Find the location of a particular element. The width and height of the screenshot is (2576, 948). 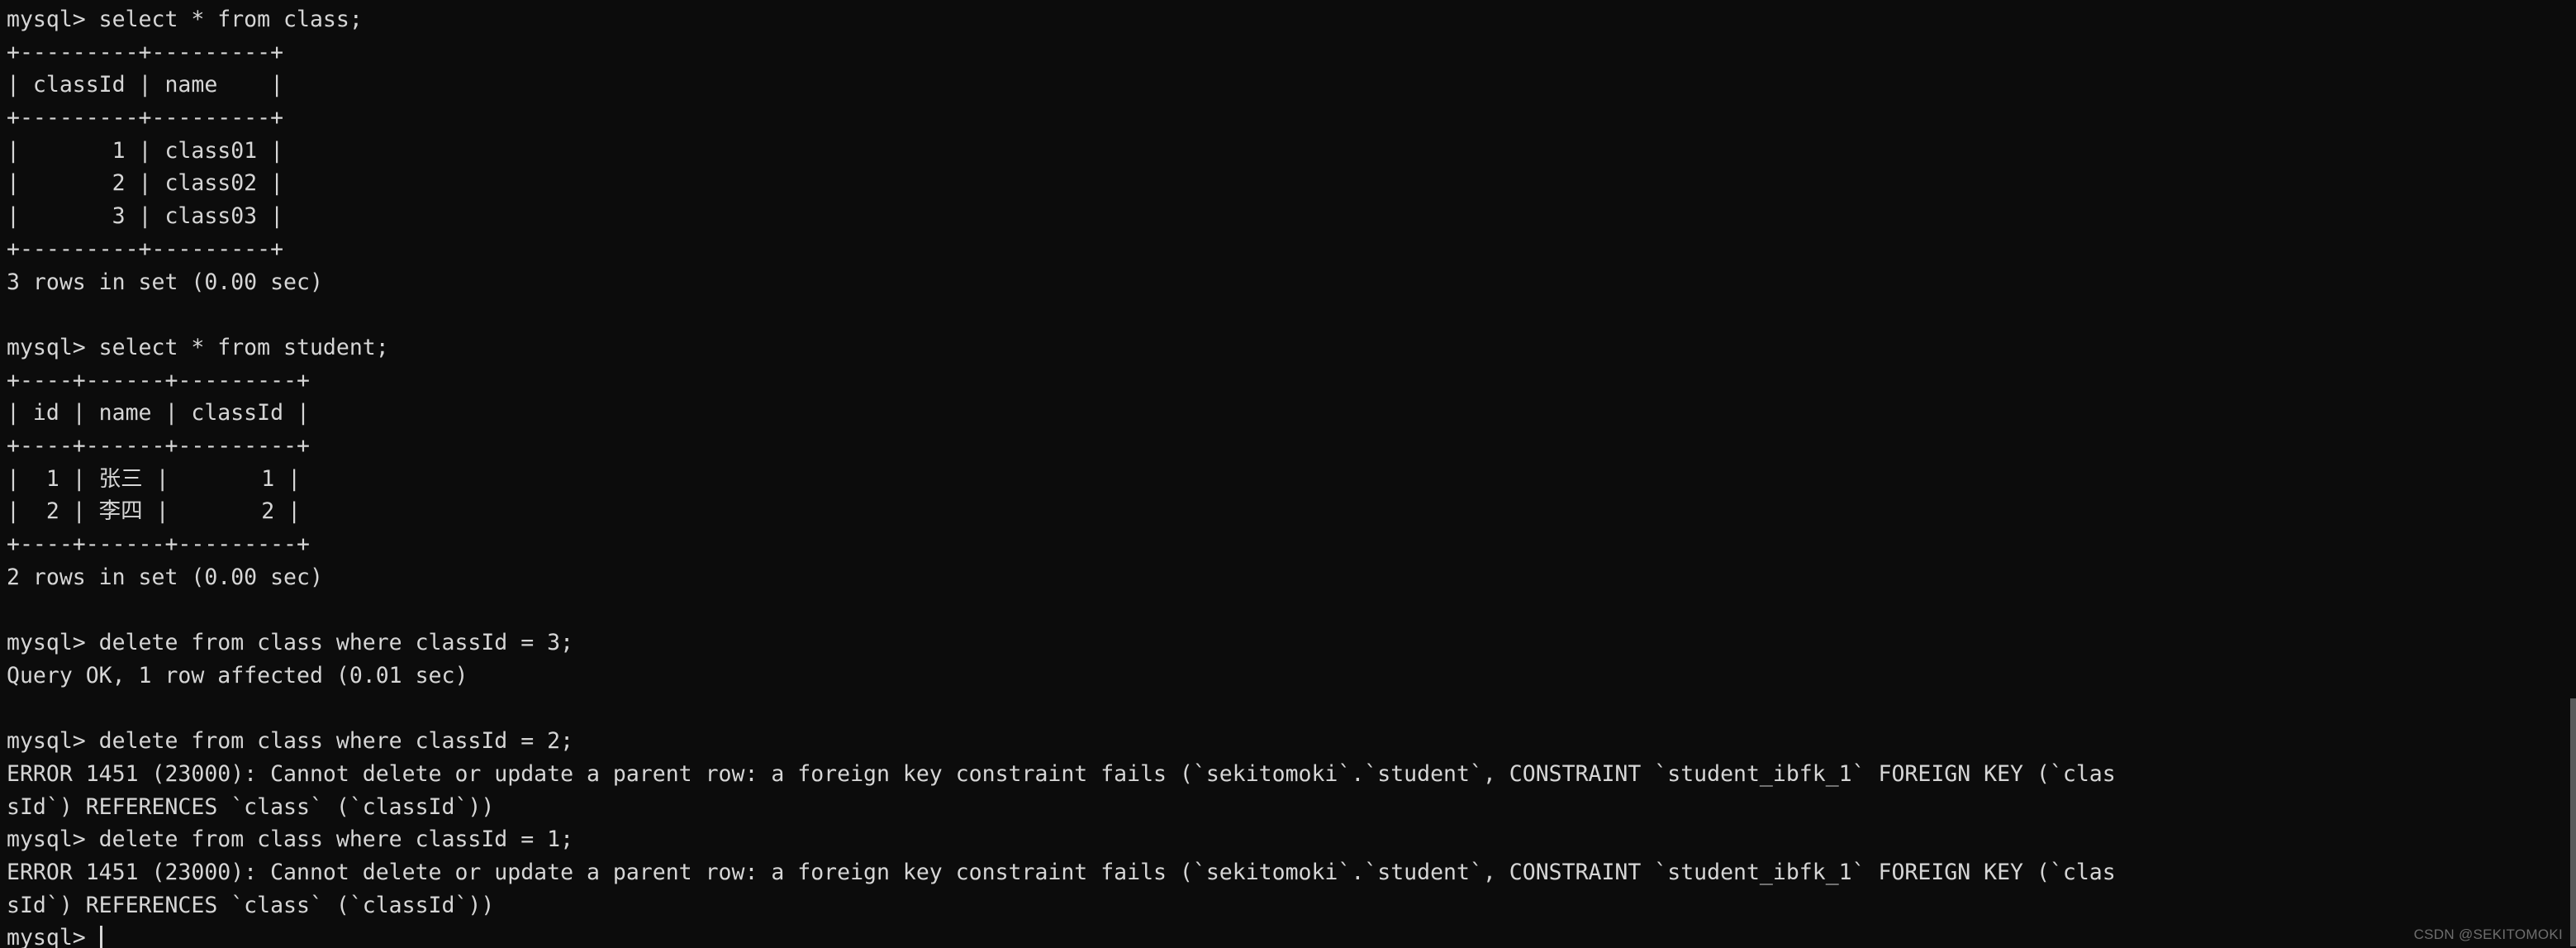

vertical-scrollbar-thumb is located at coordinates (2573, 822).